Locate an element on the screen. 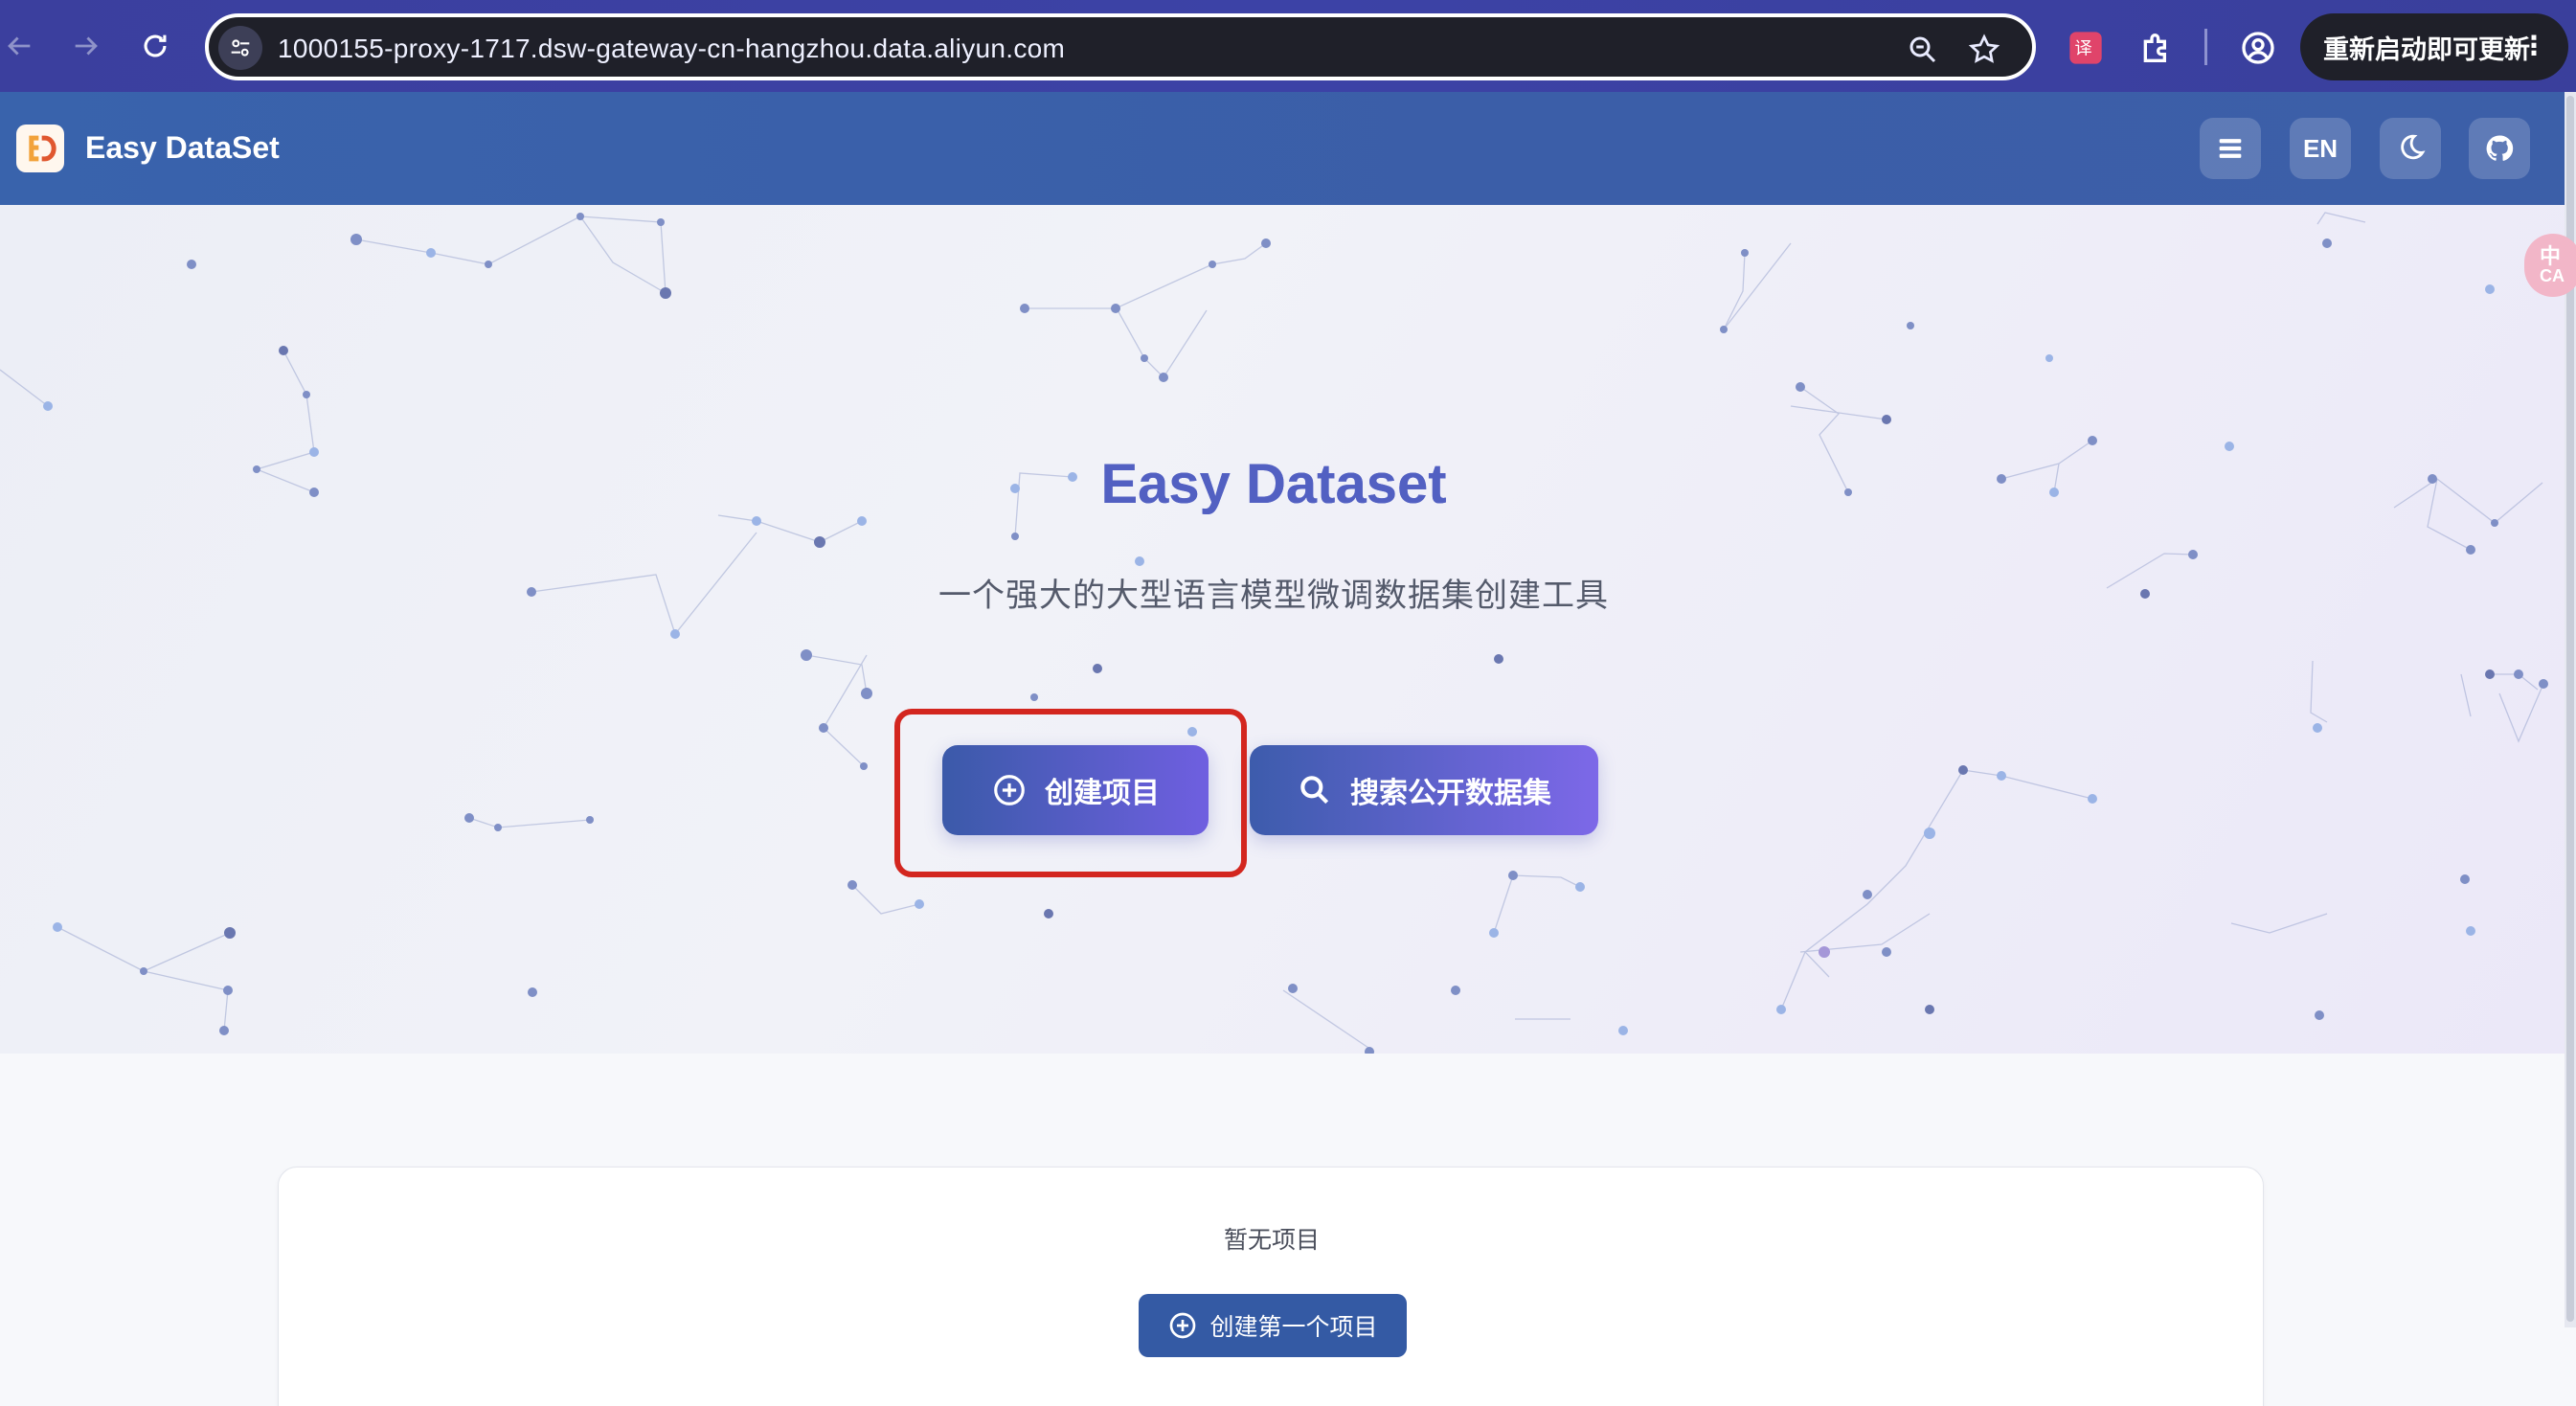  theme-toggle-button is located at coordinates (2410, 148).